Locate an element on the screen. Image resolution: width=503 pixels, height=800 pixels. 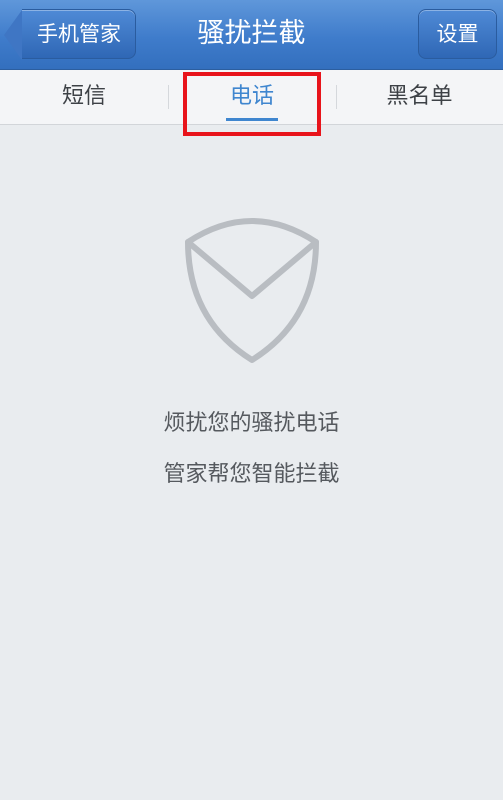
tab-blacklist: 黑名单 is located at coordinates (419, 97).